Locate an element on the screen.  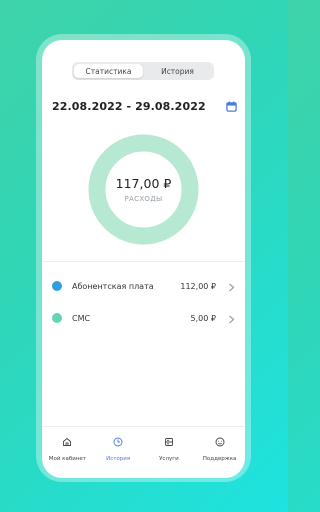
category-amount: 112,00 ₽ is located at coordinates (198, 286).